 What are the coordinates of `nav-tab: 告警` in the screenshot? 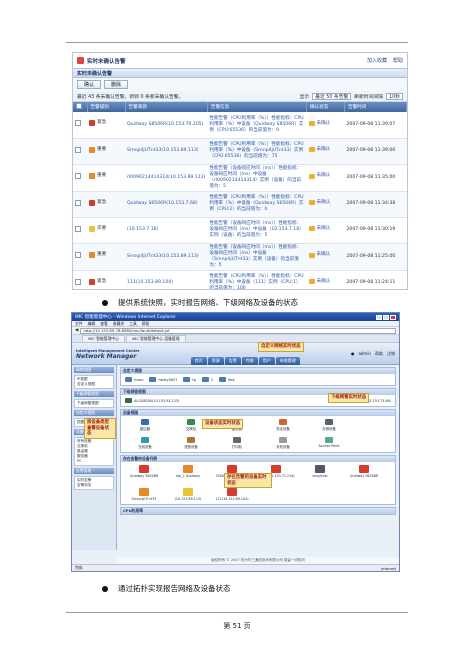 It's located at (232, 360).